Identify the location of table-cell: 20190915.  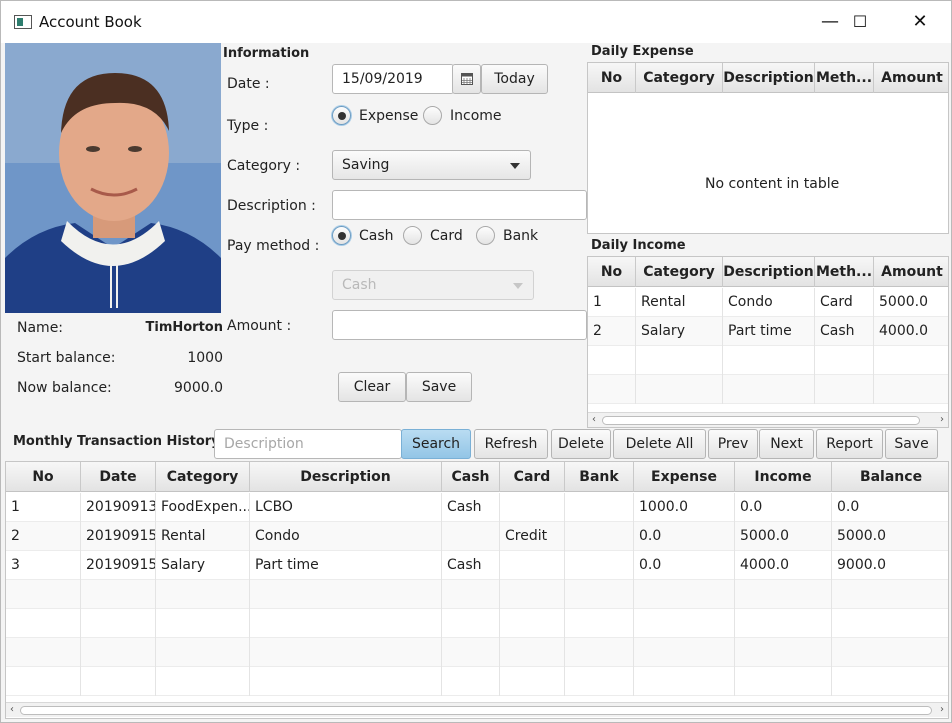
(118, 536).